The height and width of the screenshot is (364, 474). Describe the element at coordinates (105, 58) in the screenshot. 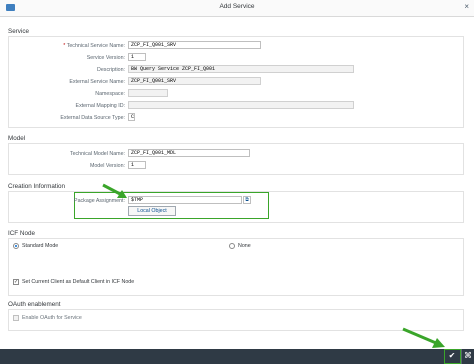

I see `service-version-label: Service Version:` at that location.